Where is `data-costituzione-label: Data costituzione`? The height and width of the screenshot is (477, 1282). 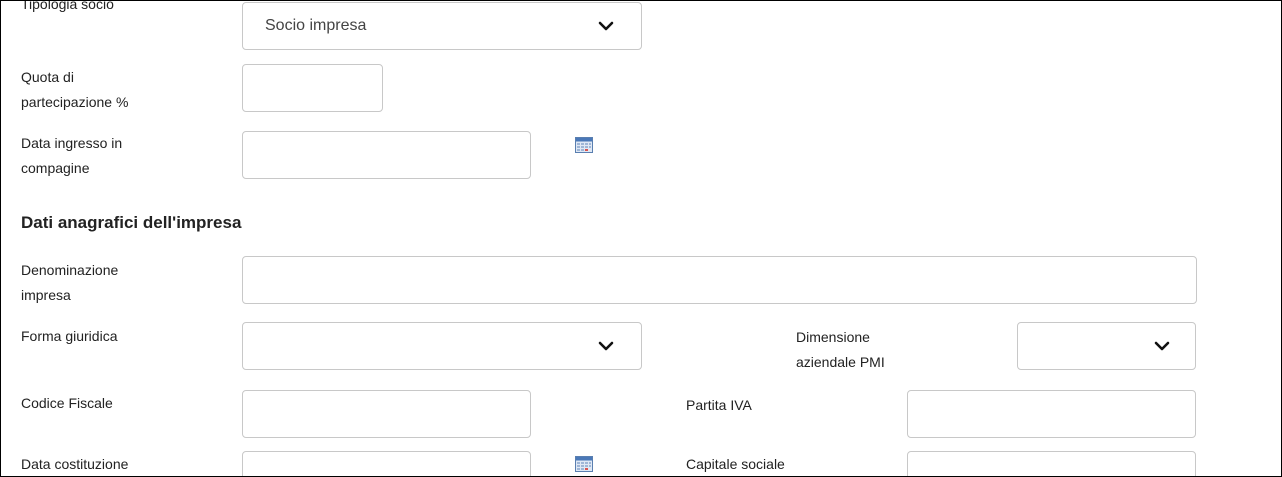
data-costituzione-label: Data costituzione is located at coordinates (75, 464).